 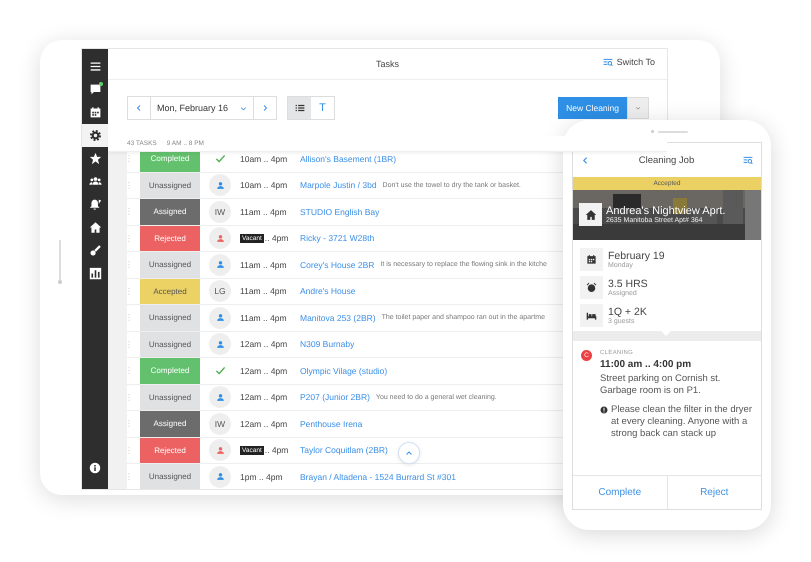 I want to click on chevron-down-icon, so click(x=243, y=108).